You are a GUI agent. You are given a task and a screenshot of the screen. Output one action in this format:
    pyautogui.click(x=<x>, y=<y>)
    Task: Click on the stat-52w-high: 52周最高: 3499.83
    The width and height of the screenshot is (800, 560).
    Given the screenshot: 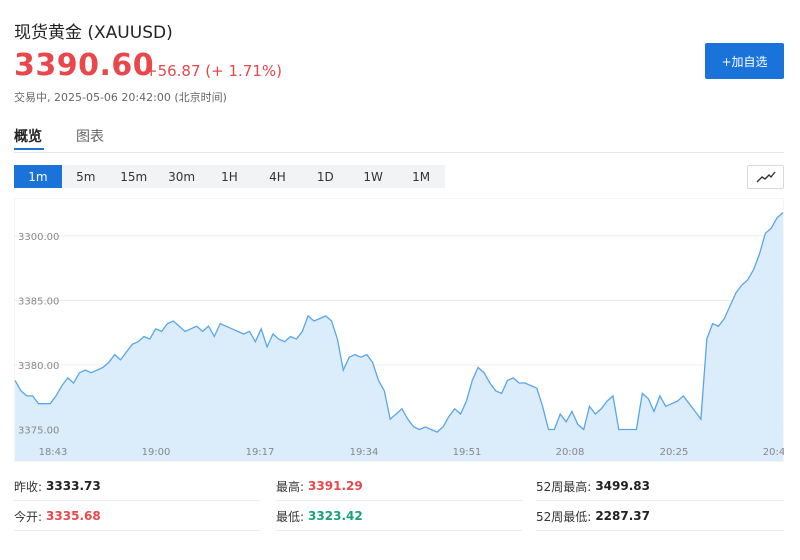 What is the action you would take?
    pyautogui.click(x=593, y=486)
    